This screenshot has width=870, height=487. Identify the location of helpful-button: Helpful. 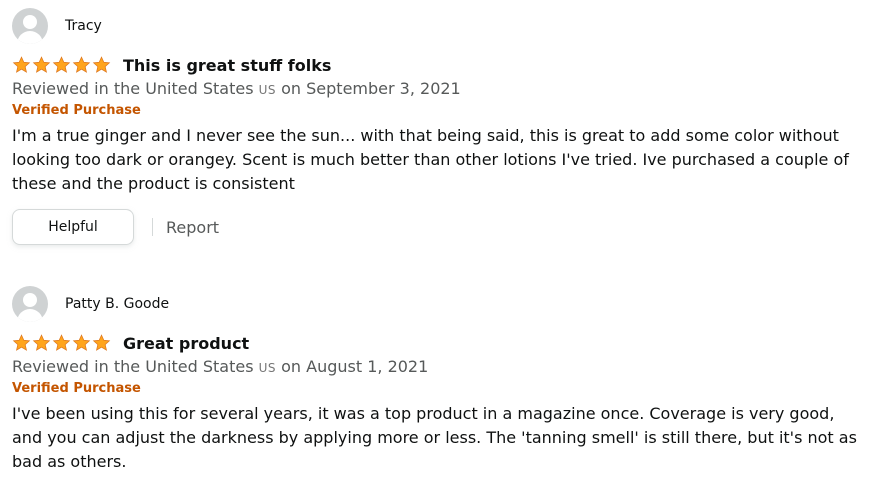
(73, 227).